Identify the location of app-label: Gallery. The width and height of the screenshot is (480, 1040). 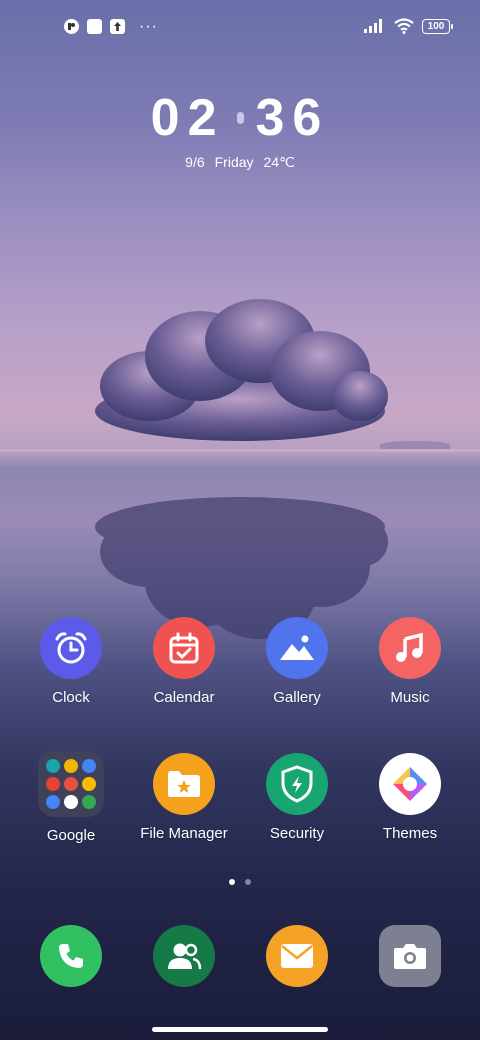
(297, 697).